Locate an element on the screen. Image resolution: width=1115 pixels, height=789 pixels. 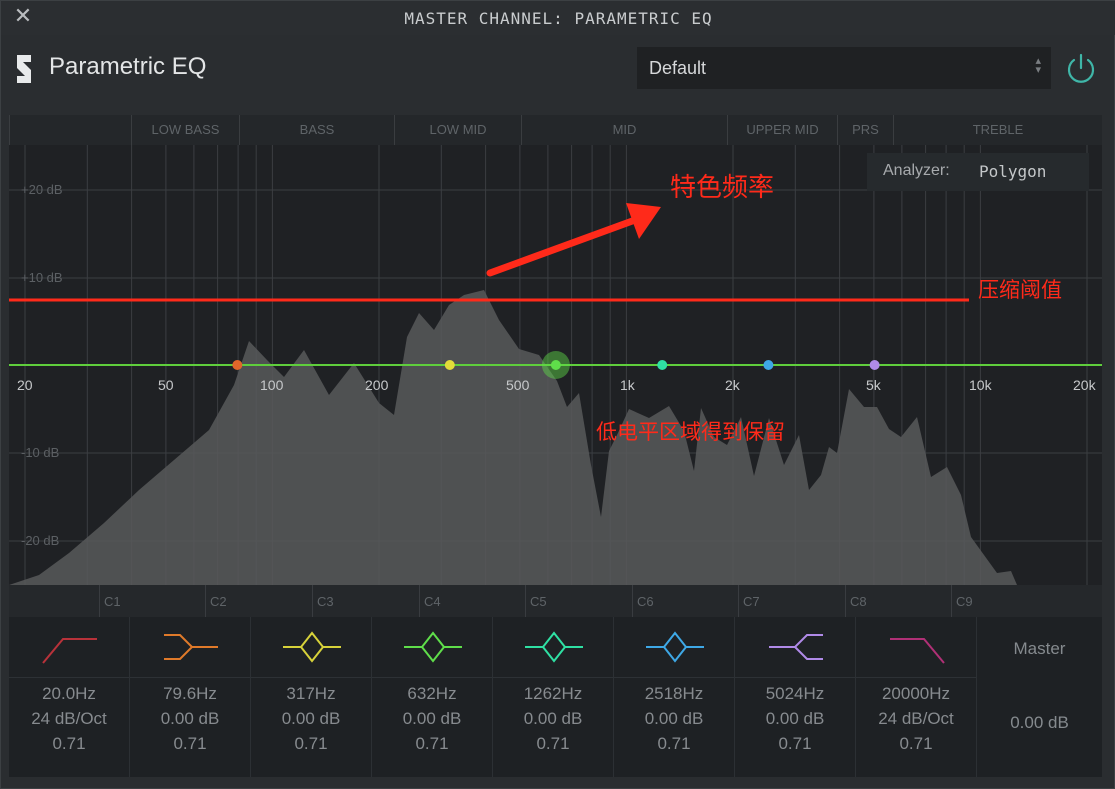
band-region-upper-mid: UPPER MID is located at coordinates (782, 130).